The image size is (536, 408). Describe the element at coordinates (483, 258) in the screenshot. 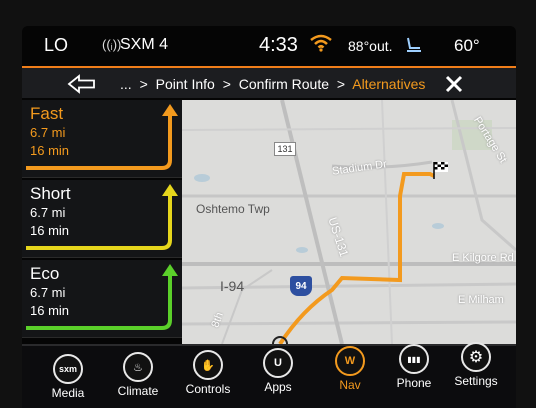

I see `map-label-kilgore: E Kilgore Rd` at that location.